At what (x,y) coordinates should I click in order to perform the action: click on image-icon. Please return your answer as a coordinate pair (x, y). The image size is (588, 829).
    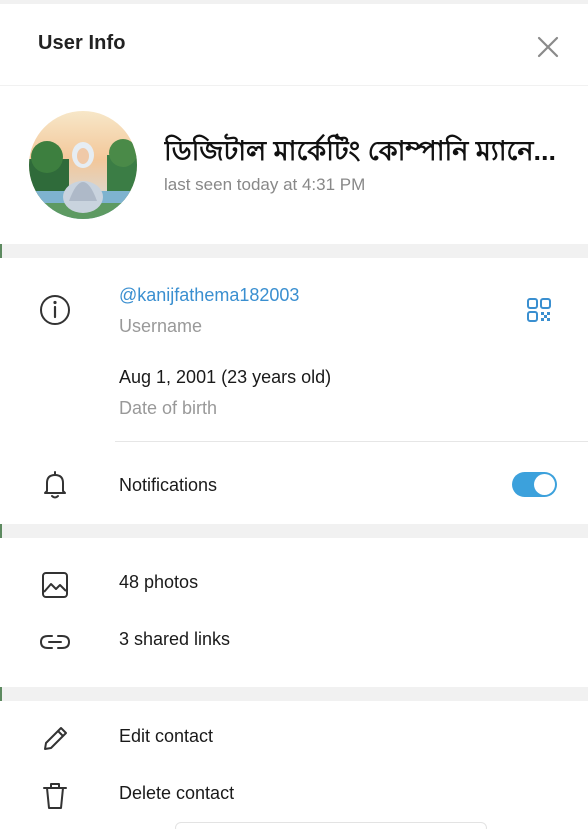
    Looking at the image, I should click on (55, 585).